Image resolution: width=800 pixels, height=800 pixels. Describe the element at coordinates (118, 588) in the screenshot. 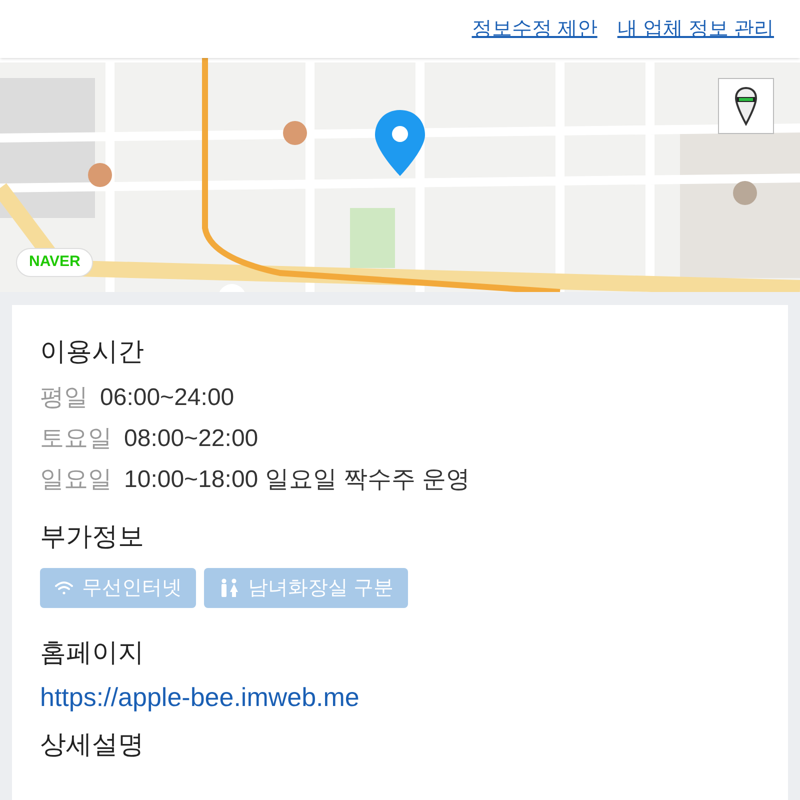

I see `amenity-tag: 무선인터넷` at that location.